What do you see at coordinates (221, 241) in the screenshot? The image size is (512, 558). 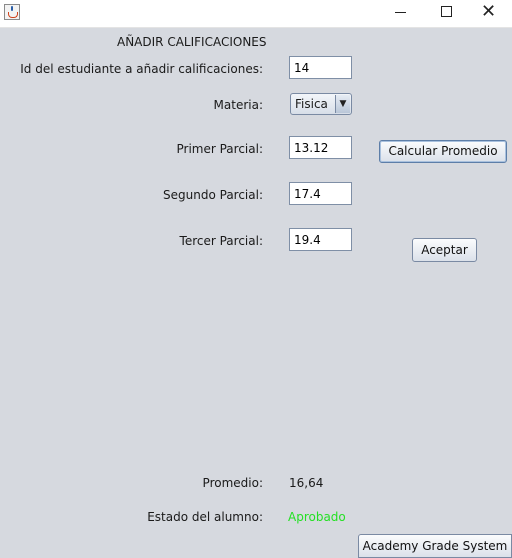 I see `third-partial-label: Tercer Parcial:` at bounding box center [221, 241].